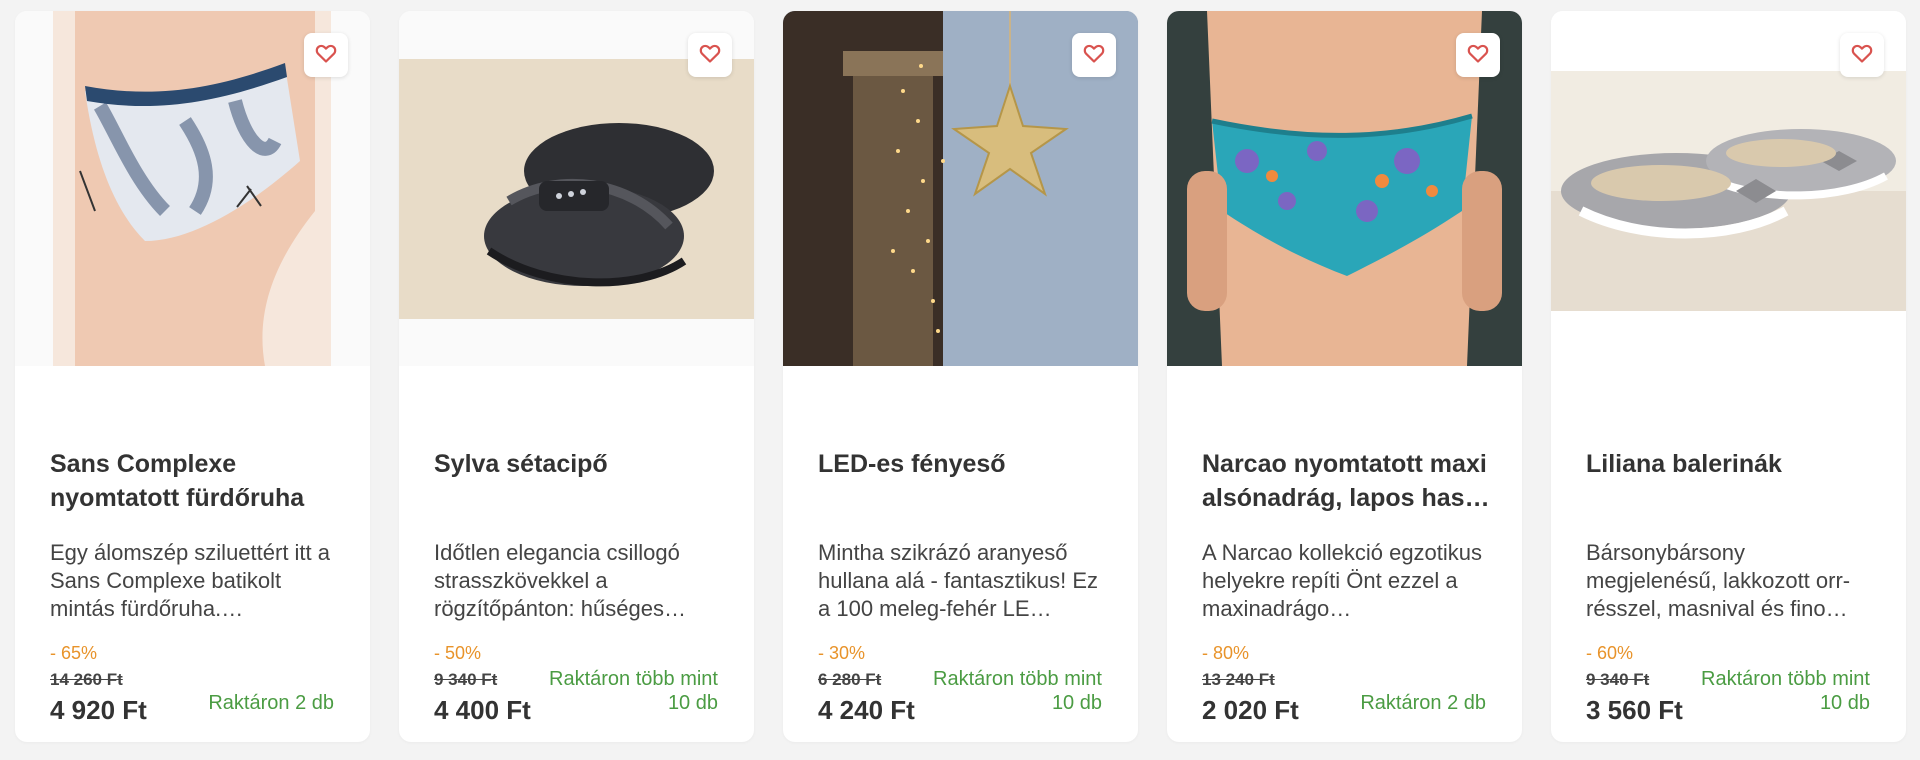 This screenshot has width=1920, height=760. Describe the element at coordinates (1250, 710) in the screenshot. I see `price: 2 020 Ft` at that location.